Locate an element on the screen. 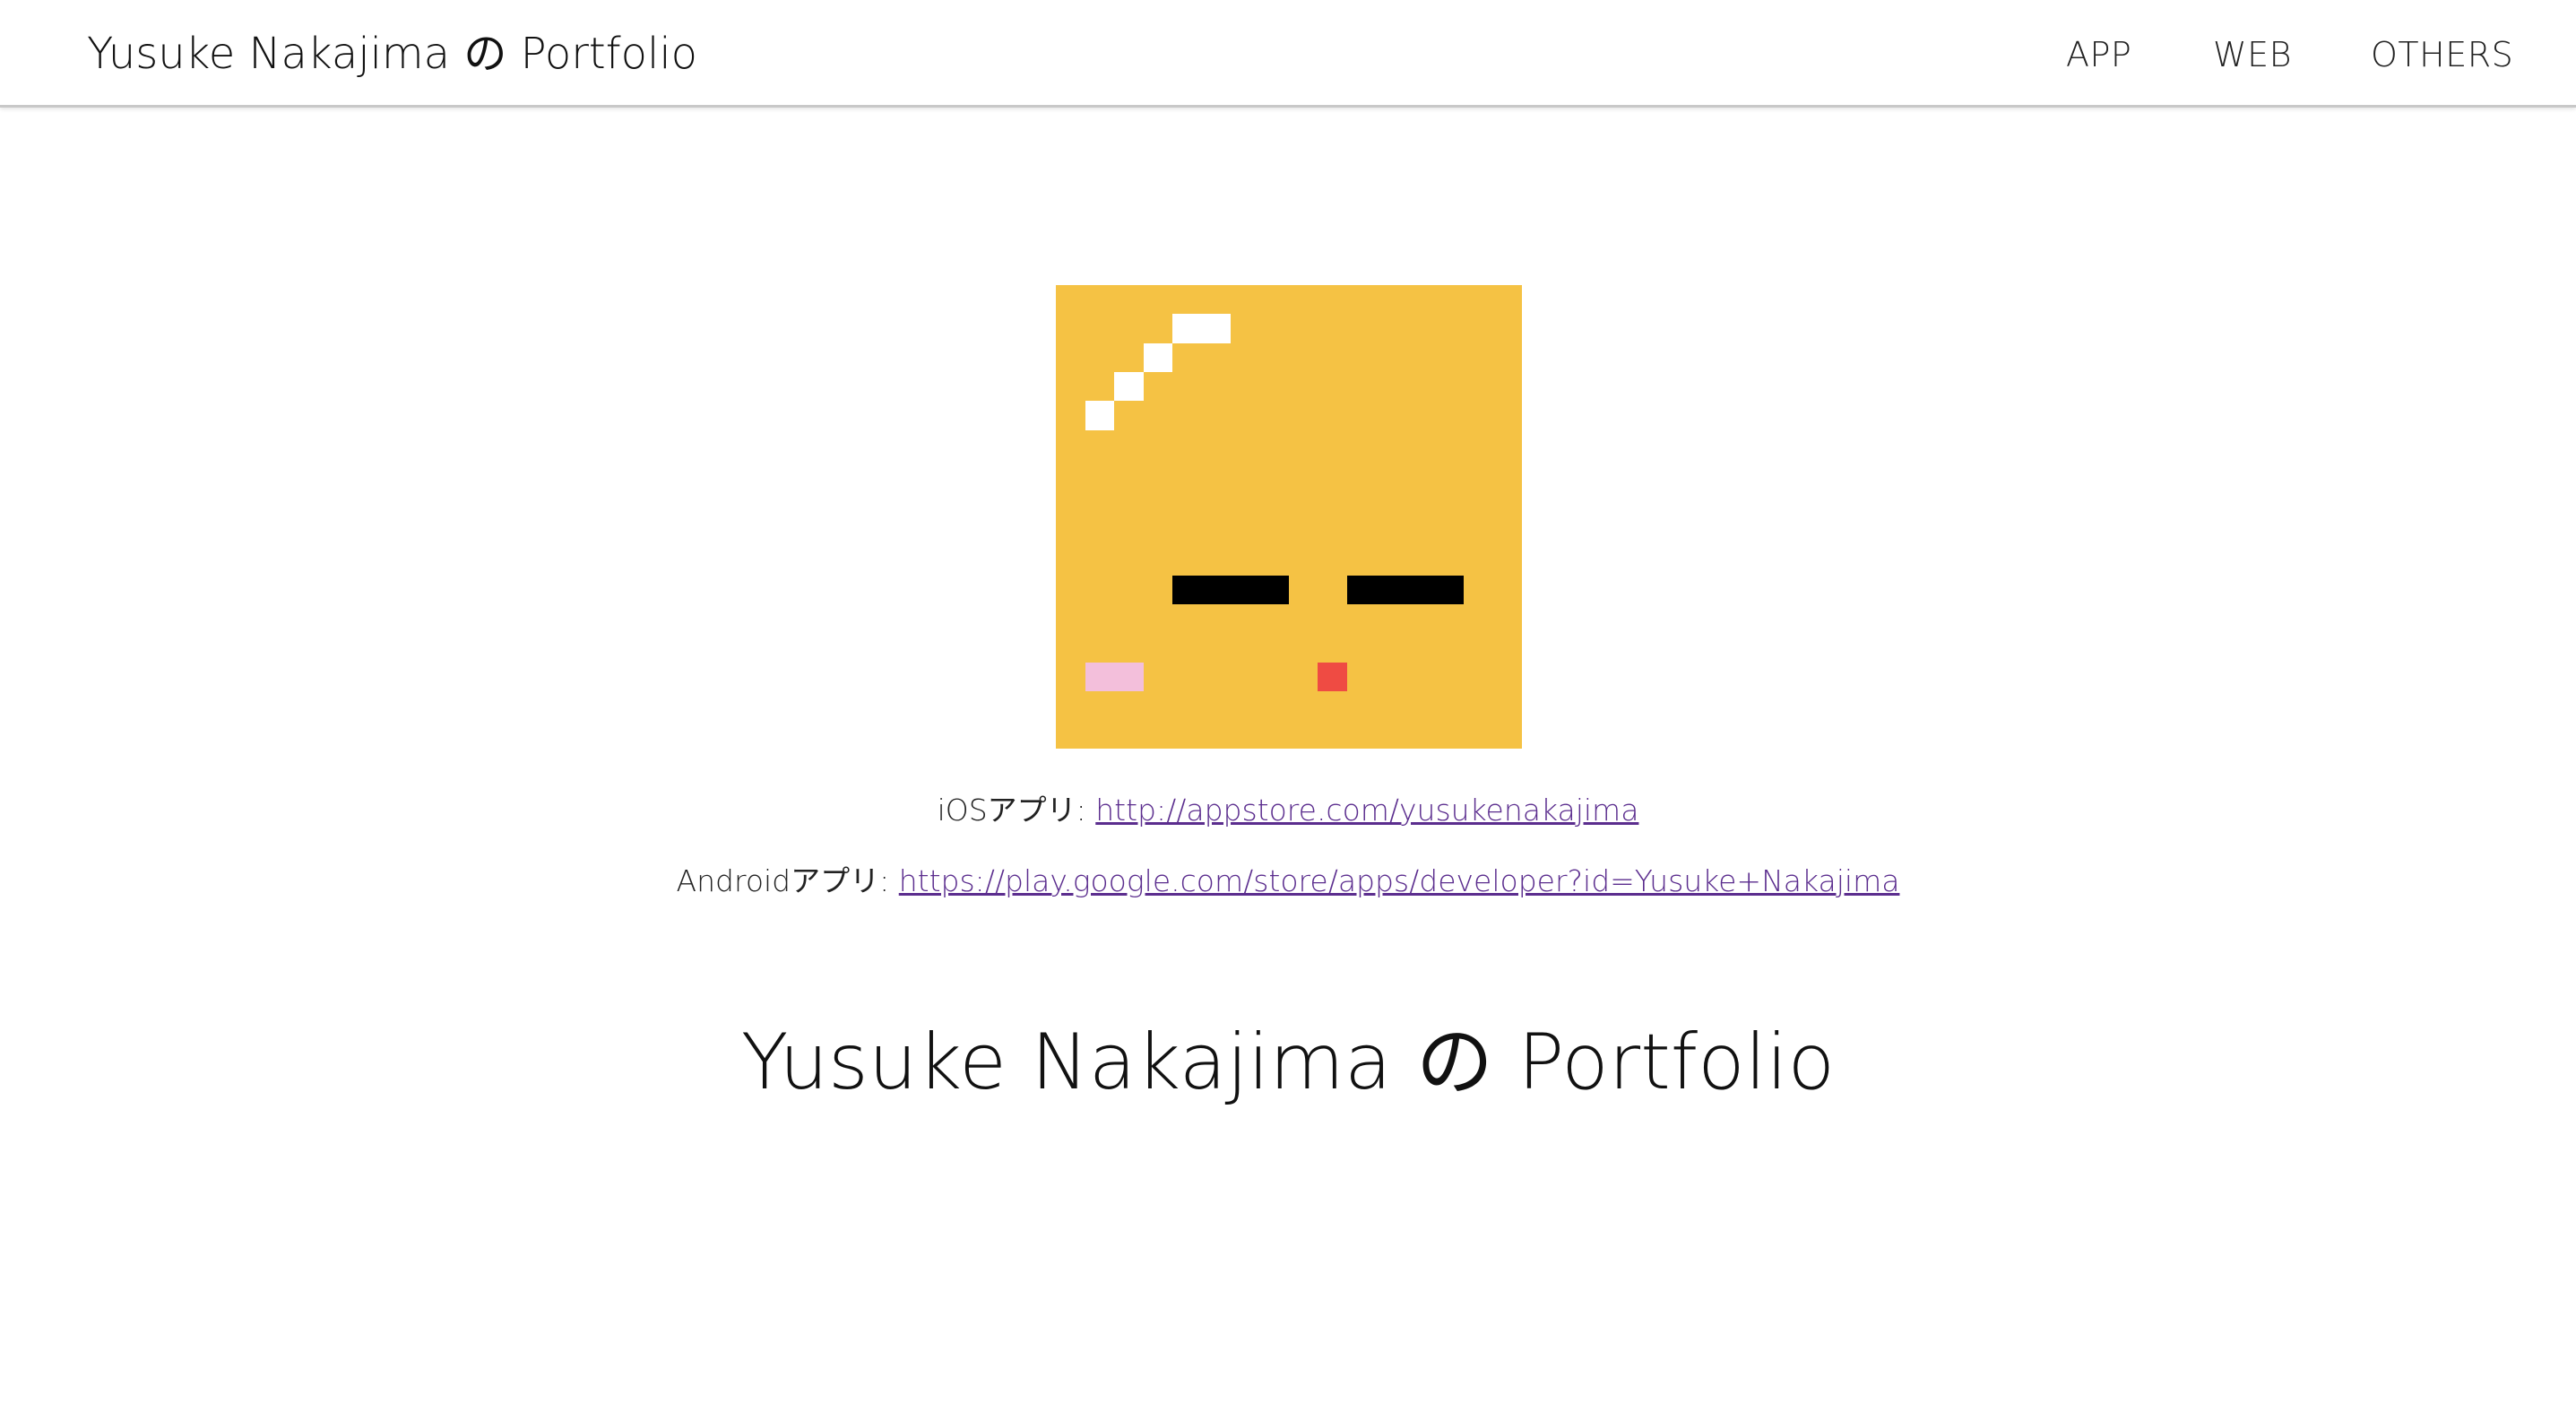 This screenshot has width=2576, height=1404. nav-app-link: APP is located at coordinates (2098, 54).